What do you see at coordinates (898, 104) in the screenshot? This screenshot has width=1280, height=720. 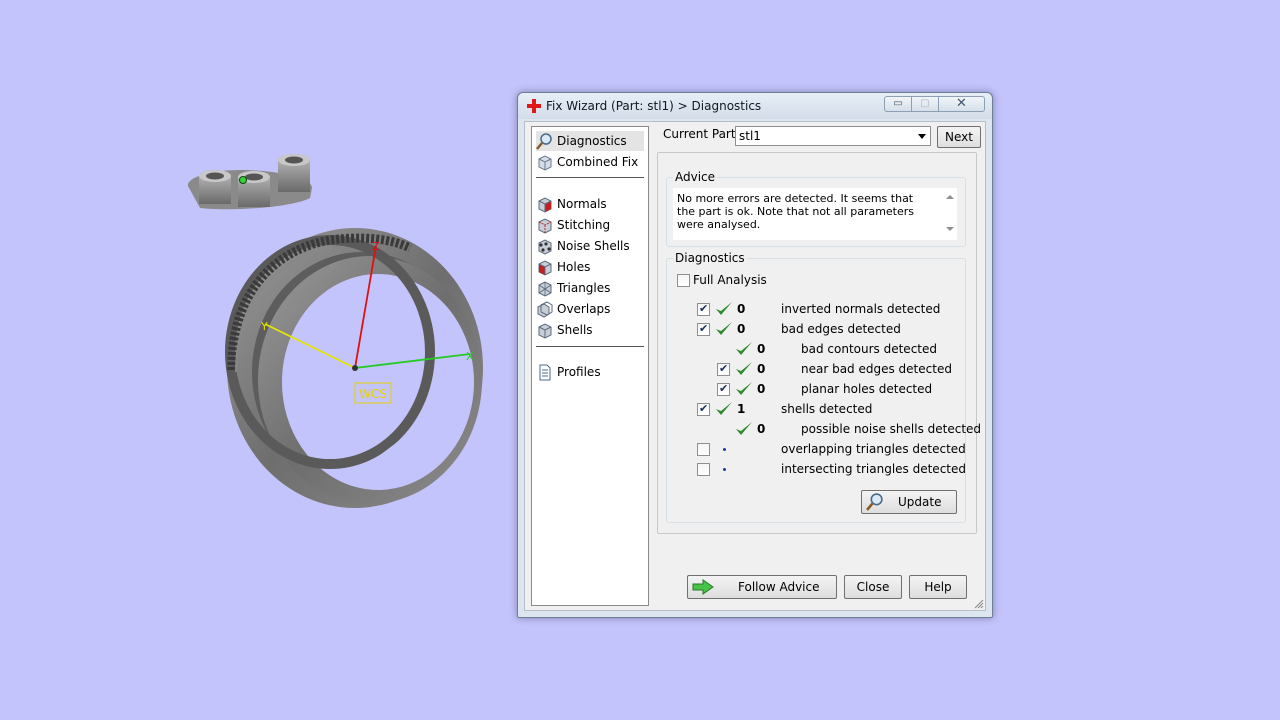 I see `minimize-button: ▭` at bounding box center [898, 104].